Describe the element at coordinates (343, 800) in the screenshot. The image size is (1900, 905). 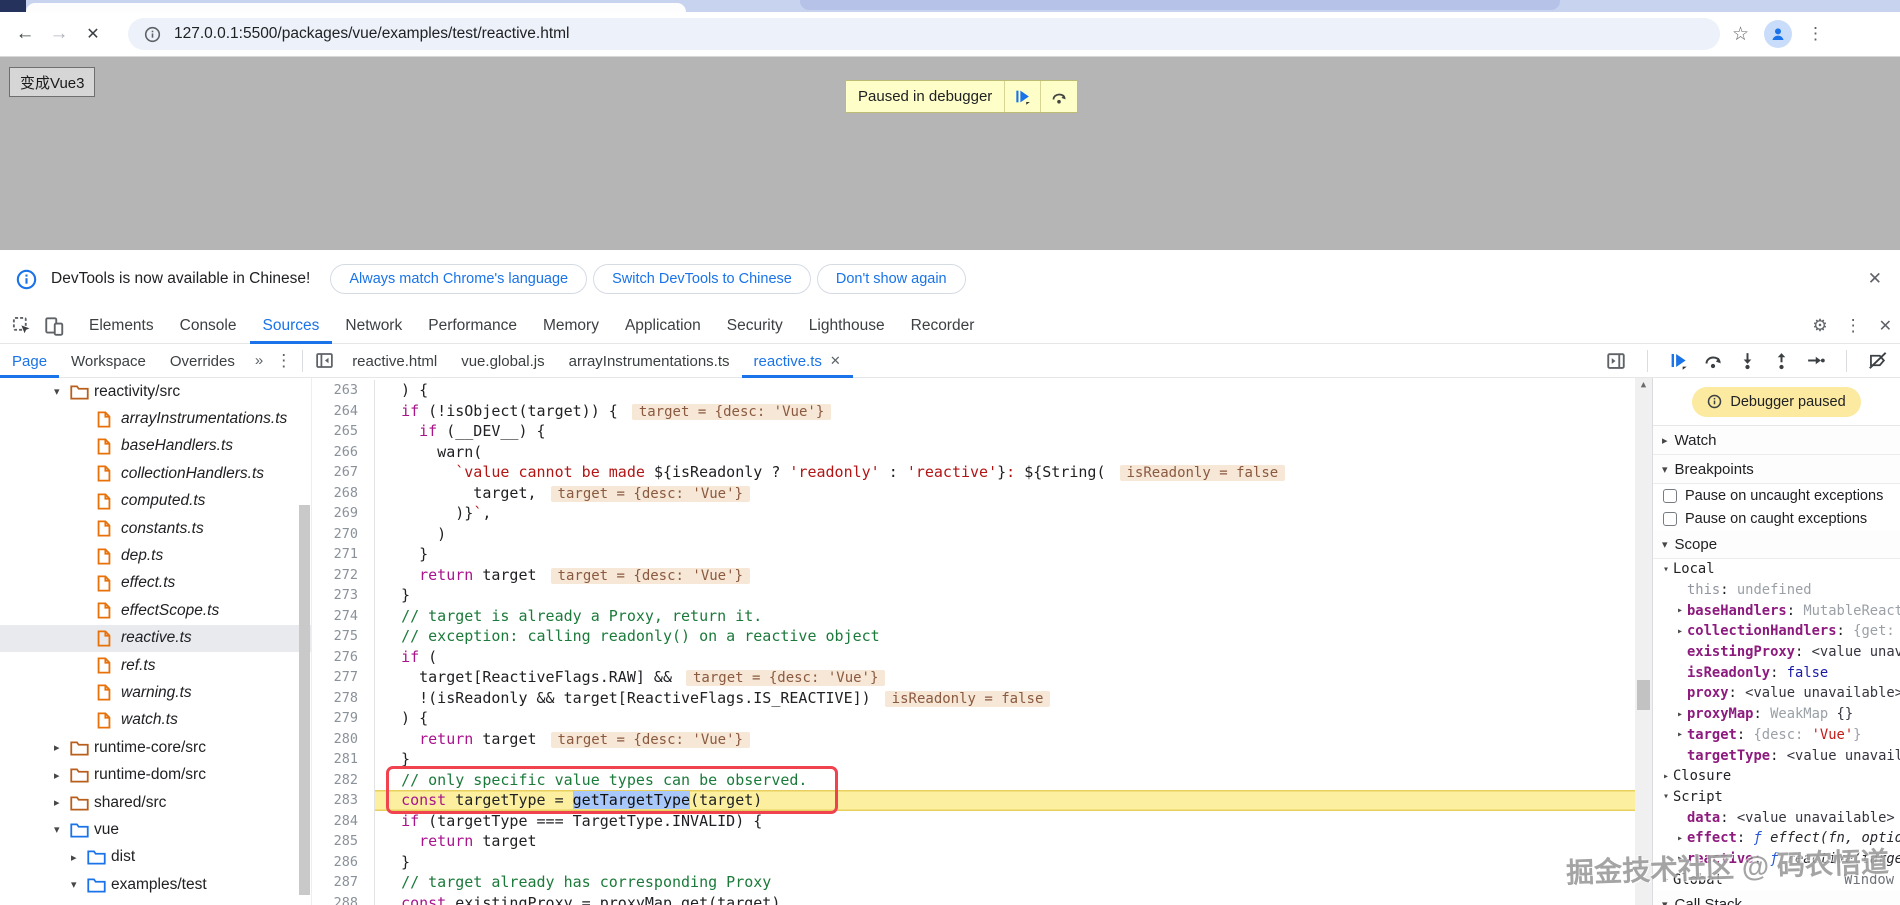
I see `line-number: 283` at that location.